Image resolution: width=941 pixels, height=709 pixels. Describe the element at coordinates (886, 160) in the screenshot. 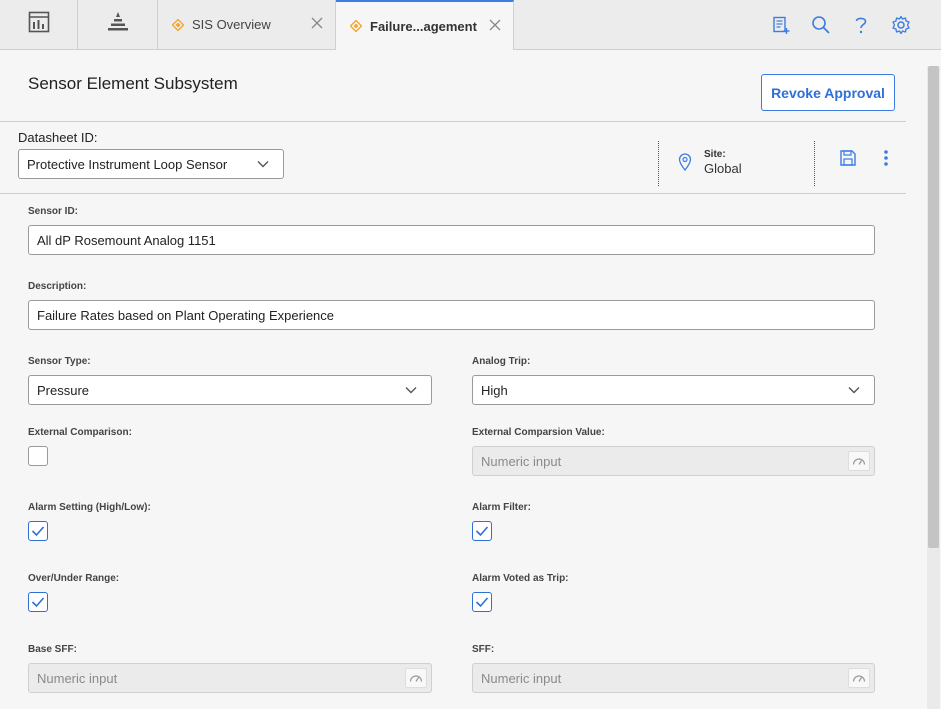

I see `more-options-icon` at that location.